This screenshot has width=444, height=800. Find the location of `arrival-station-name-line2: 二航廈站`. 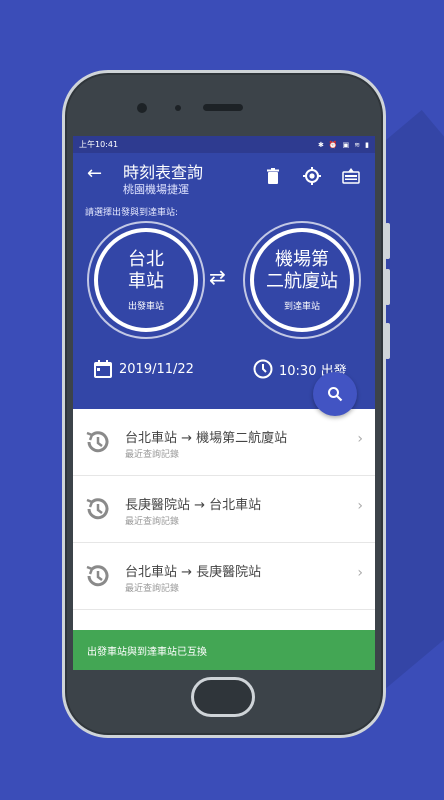

arrival-station-name-line2: 二航廈站 is located at coordinates (302, 281).